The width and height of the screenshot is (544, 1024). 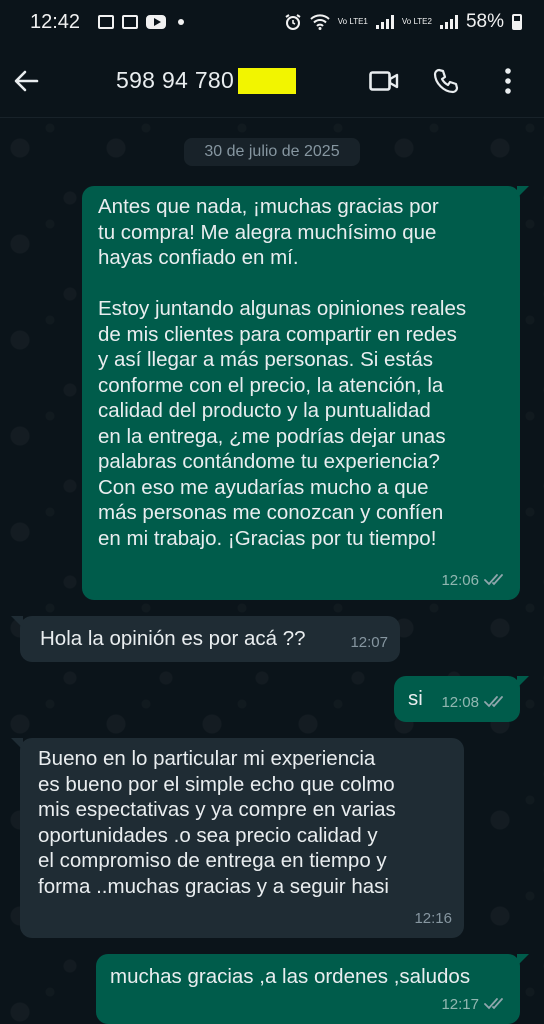 I want to click on more-vert-icon, so click(x=508, y=80).